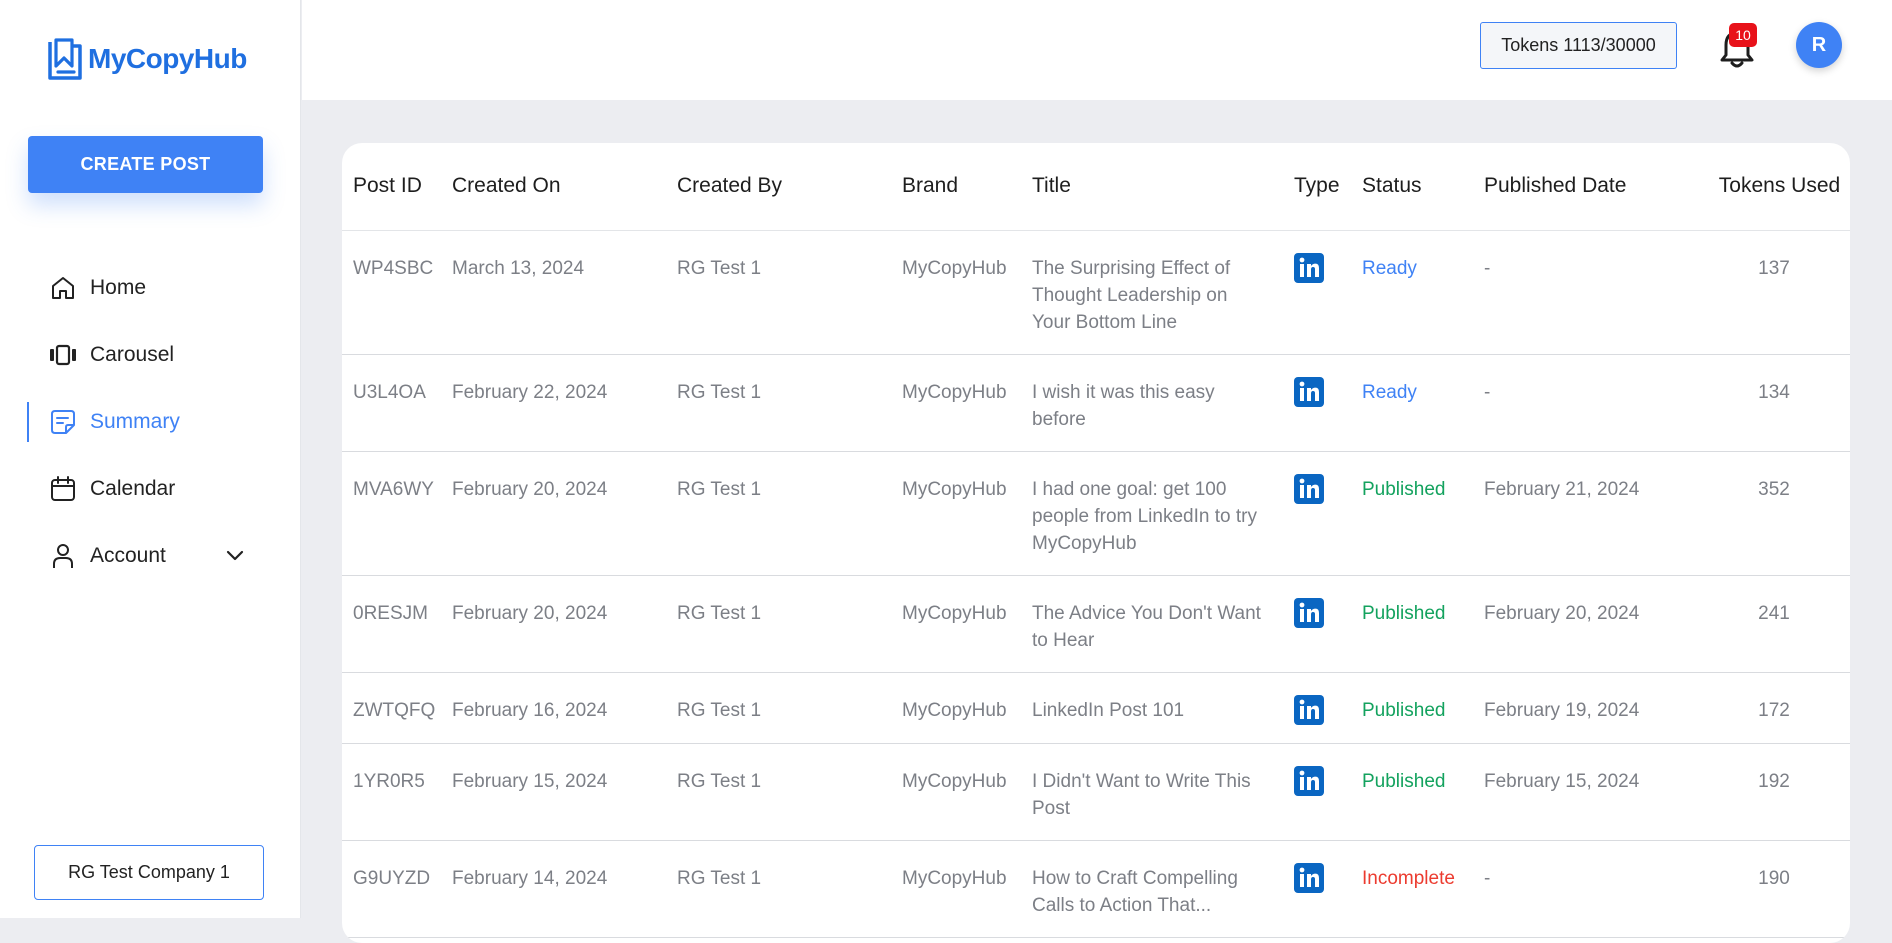 The width and height of the screenshot is (1892, 943). What do you see at coordinates (553, 187) in the screenshot?
I see `column-header: Created On` at bounding box center [553, 187].